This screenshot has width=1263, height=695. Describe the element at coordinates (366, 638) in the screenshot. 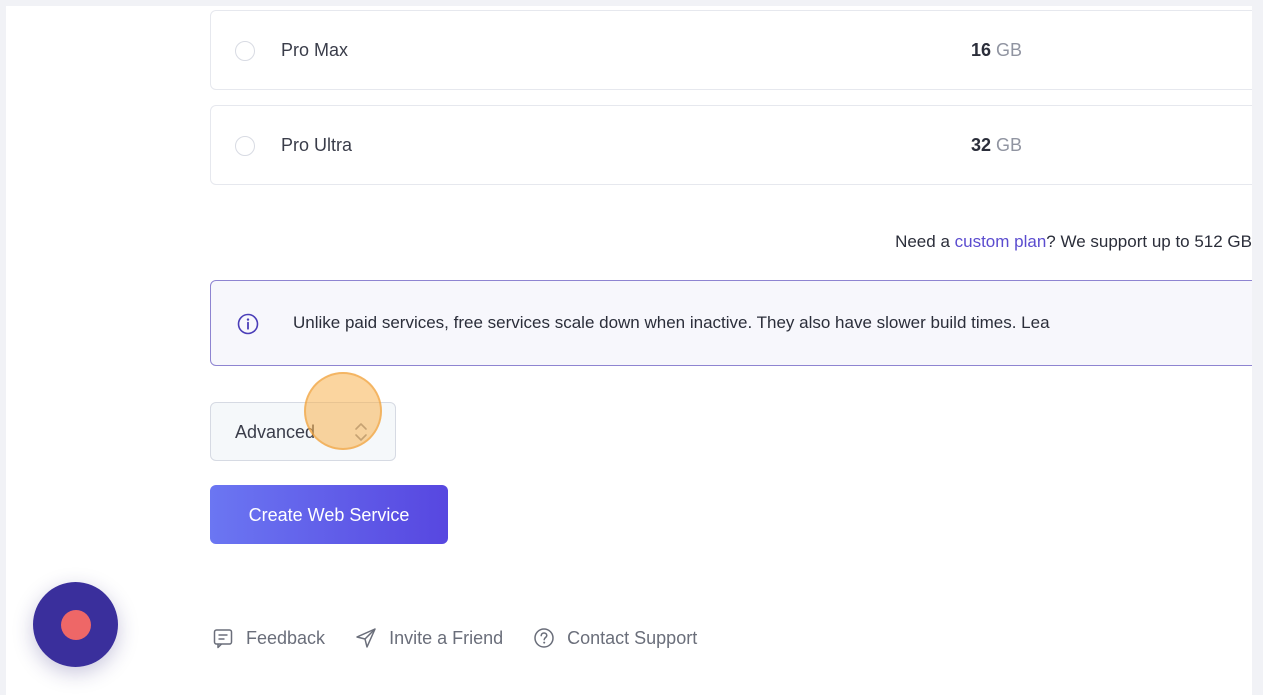

I see `send-icon` at that location.